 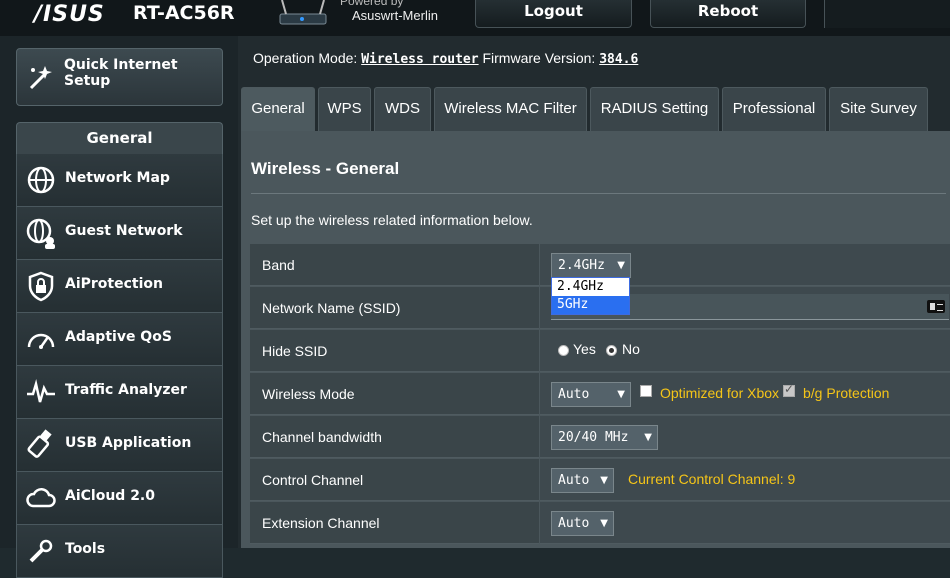 I want to click on hide-ssid-no-label: No, so click(x=631, y=349).